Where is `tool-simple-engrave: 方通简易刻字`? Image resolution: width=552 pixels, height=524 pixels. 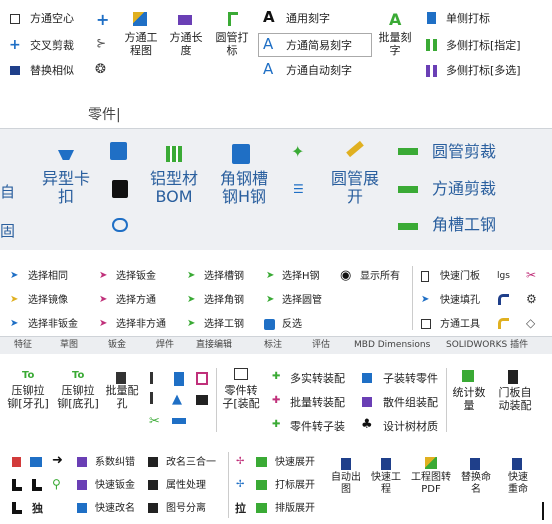
tool-simple-engrave: 方通简易刻字 is located at coordinates (319, 45).